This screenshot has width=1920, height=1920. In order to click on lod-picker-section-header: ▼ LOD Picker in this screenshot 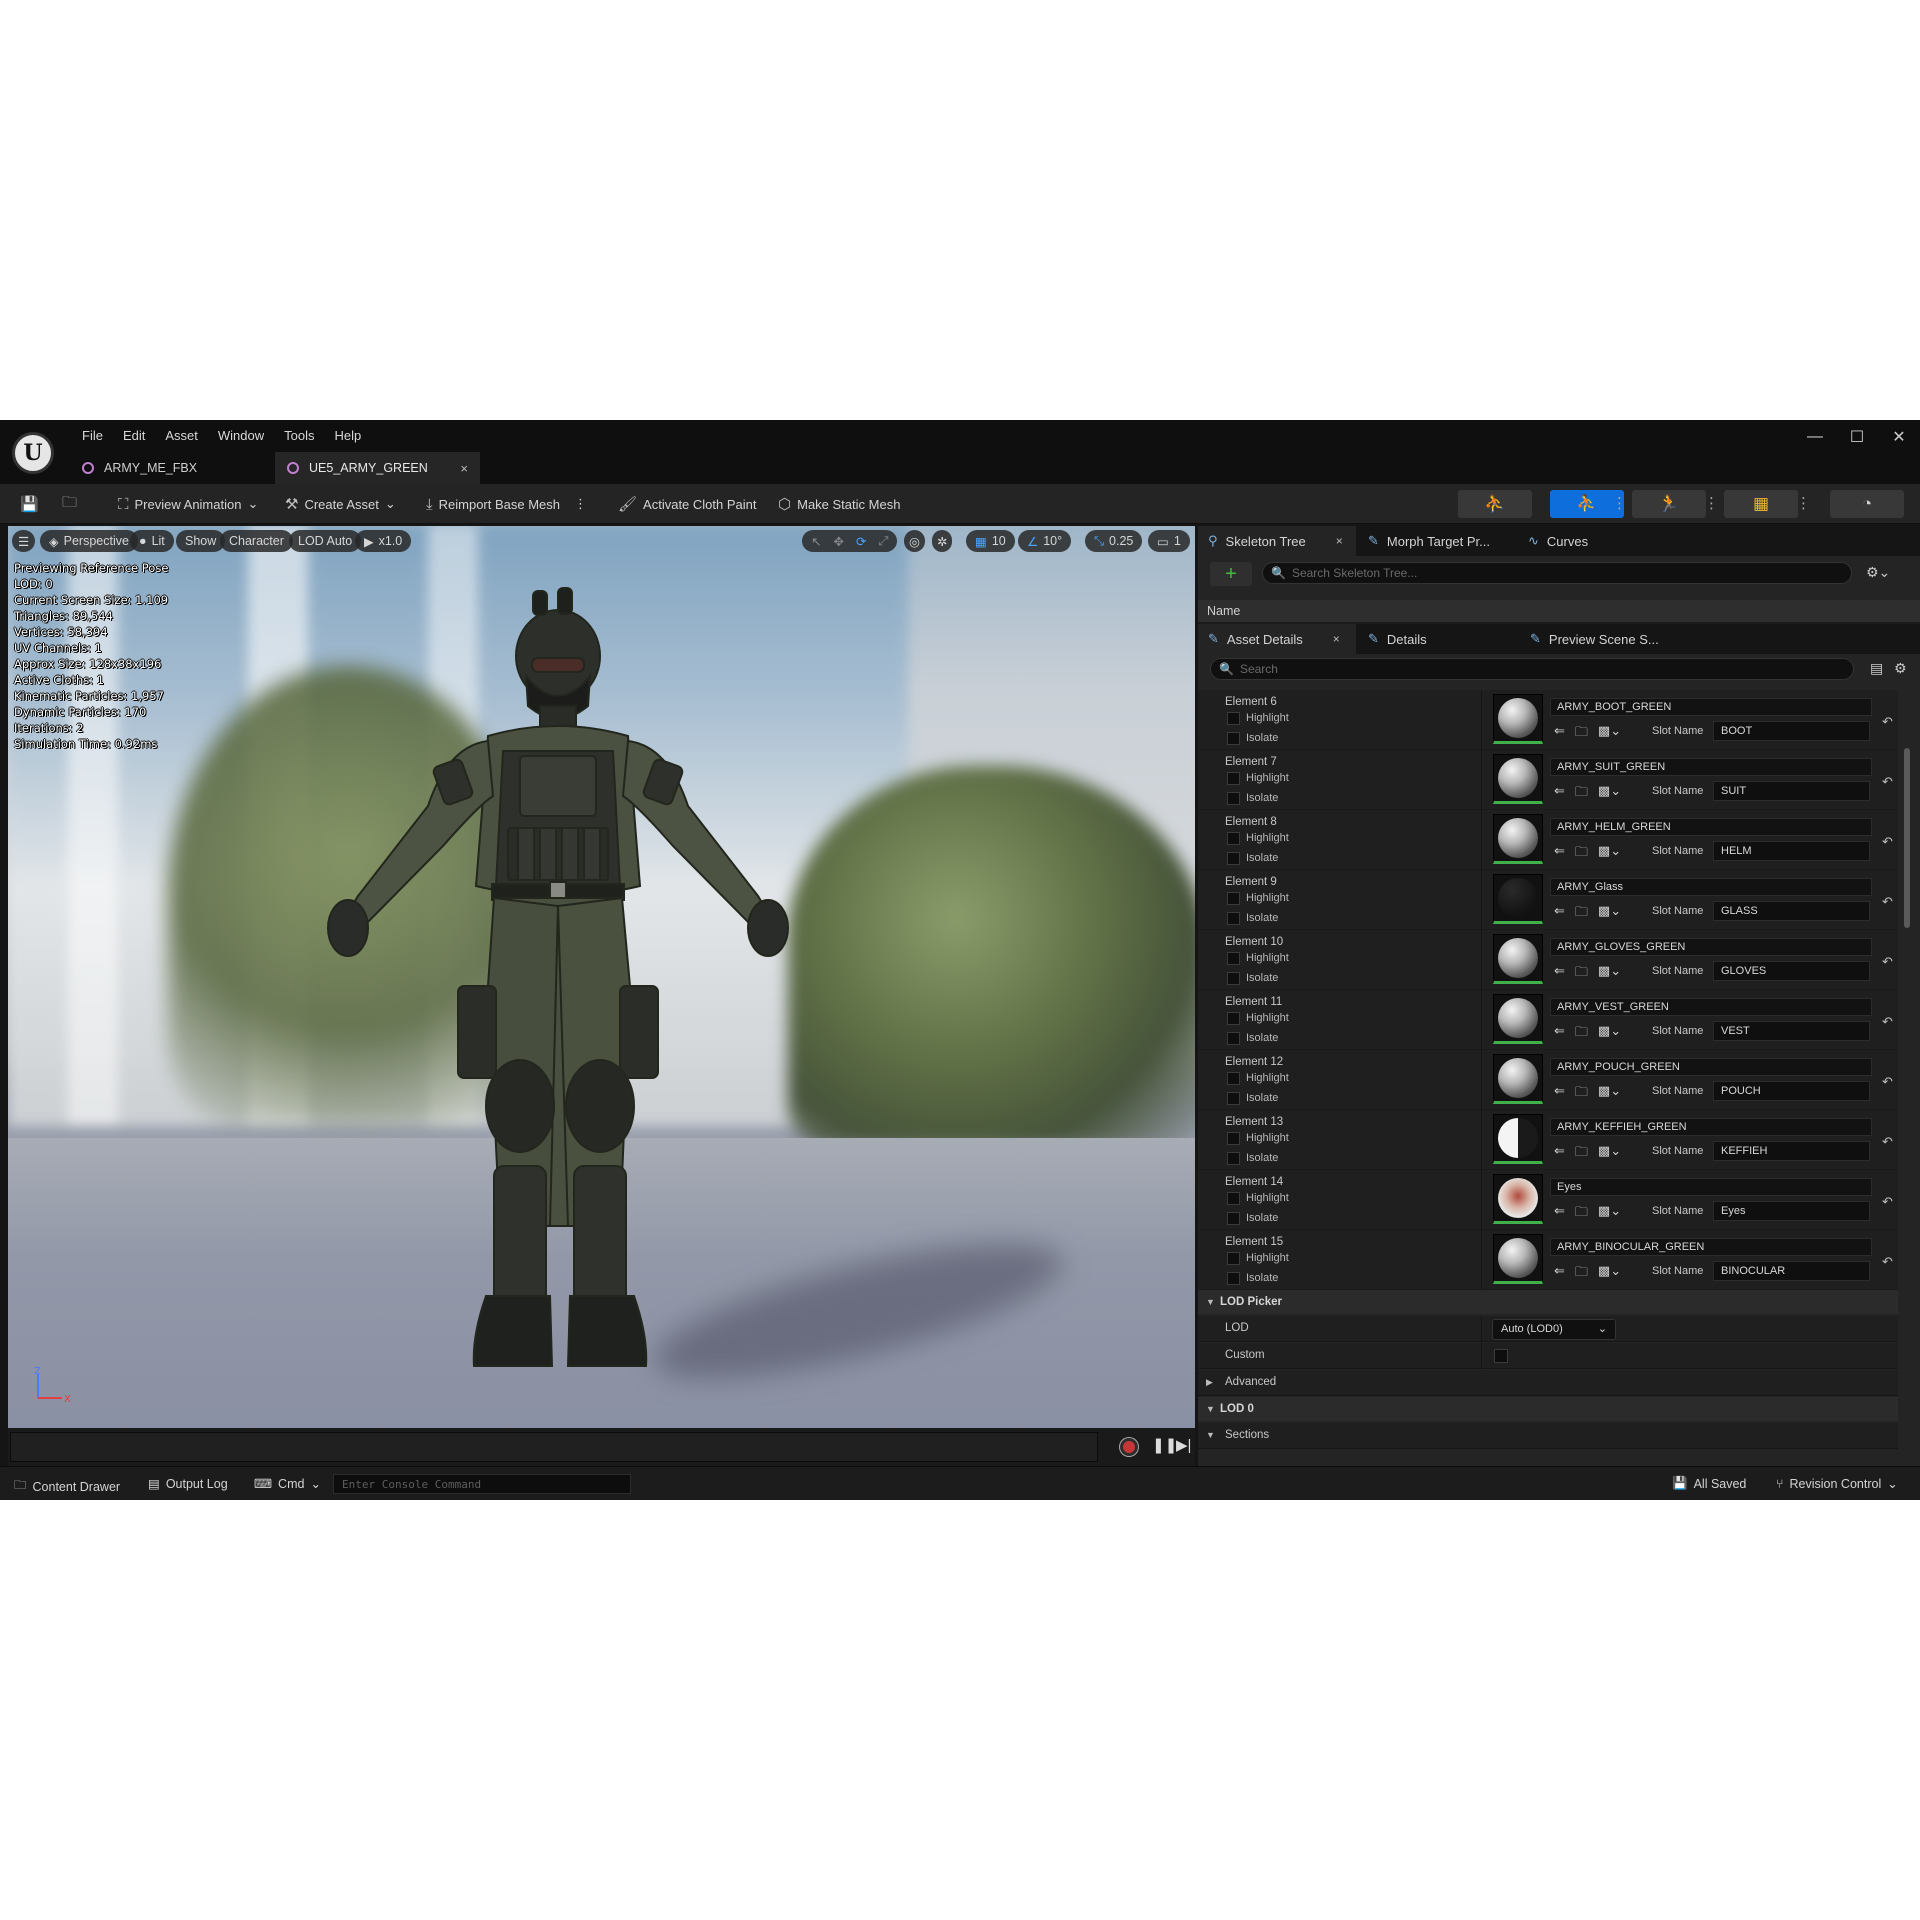, I will do `click(1548, 1302)`.